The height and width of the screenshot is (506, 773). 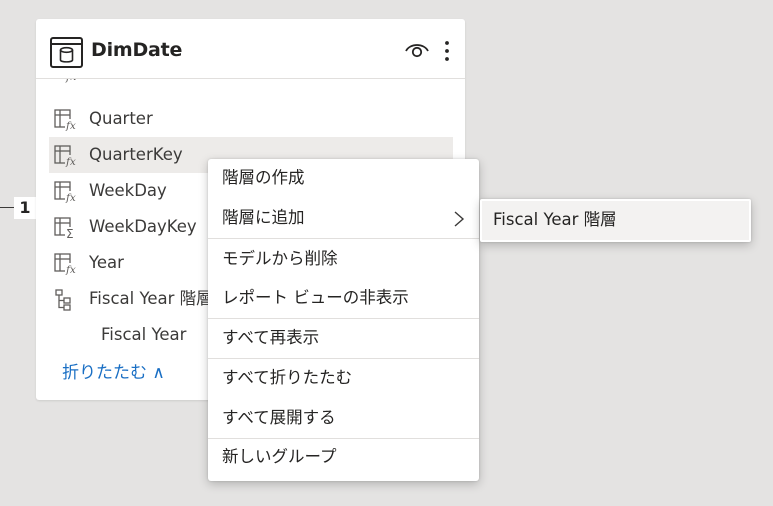 What do you see at coordinates (144, 334) in the screenshot?
I see `field-label: Fiscal Year` at bounding box center [144, 334].